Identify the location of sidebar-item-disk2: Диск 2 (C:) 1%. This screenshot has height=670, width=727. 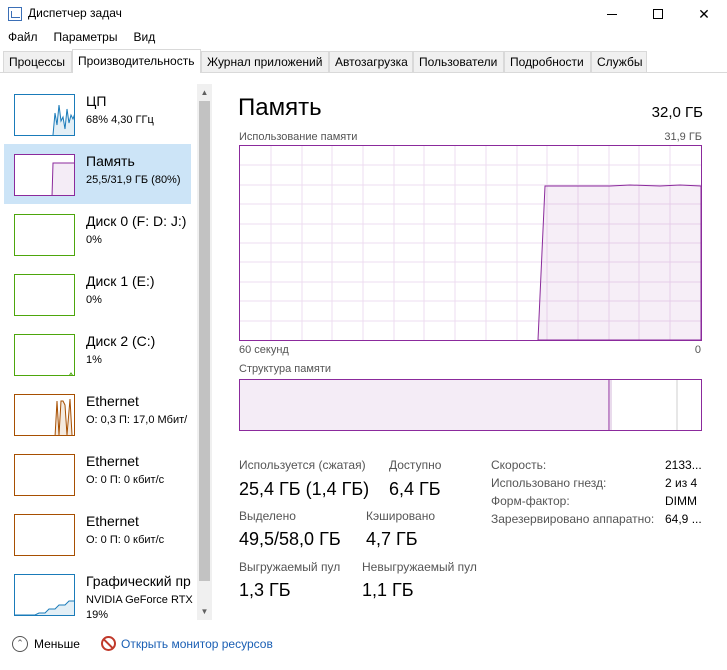
(97, 354).